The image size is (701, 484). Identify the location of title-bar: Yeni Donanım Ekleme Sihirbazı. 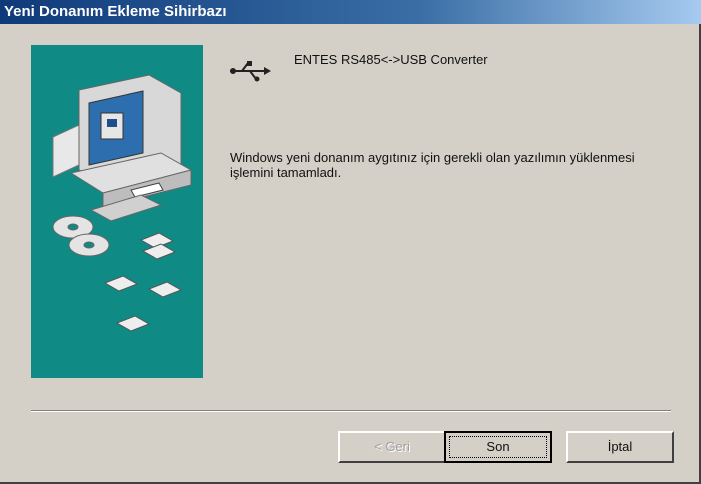
(350, 12).